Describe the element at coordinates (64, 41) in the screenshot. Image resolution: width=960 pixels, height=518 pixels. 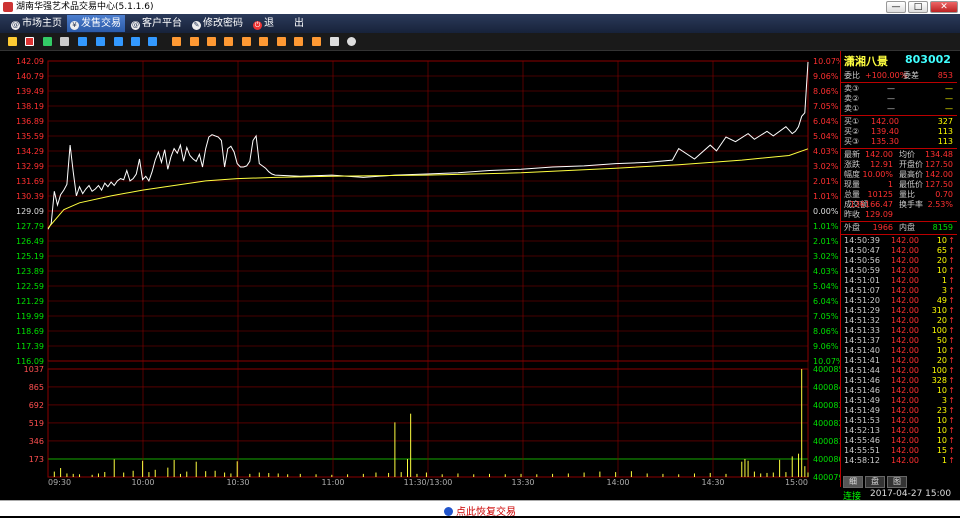
I see `table-icon` at that location.